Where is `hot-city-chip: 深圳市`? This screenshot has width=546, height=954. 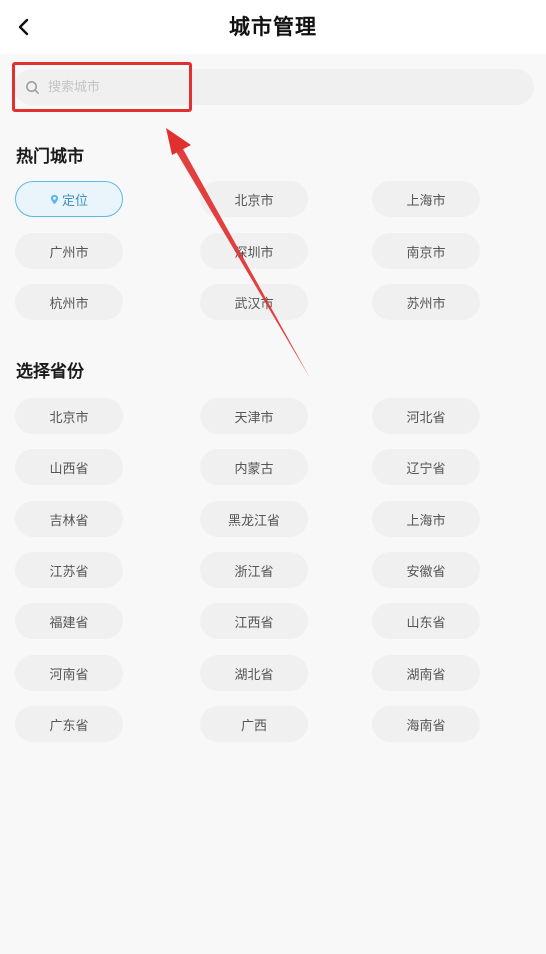
hot-city-chip: 深圳市 is located at coordinates (254, 251).